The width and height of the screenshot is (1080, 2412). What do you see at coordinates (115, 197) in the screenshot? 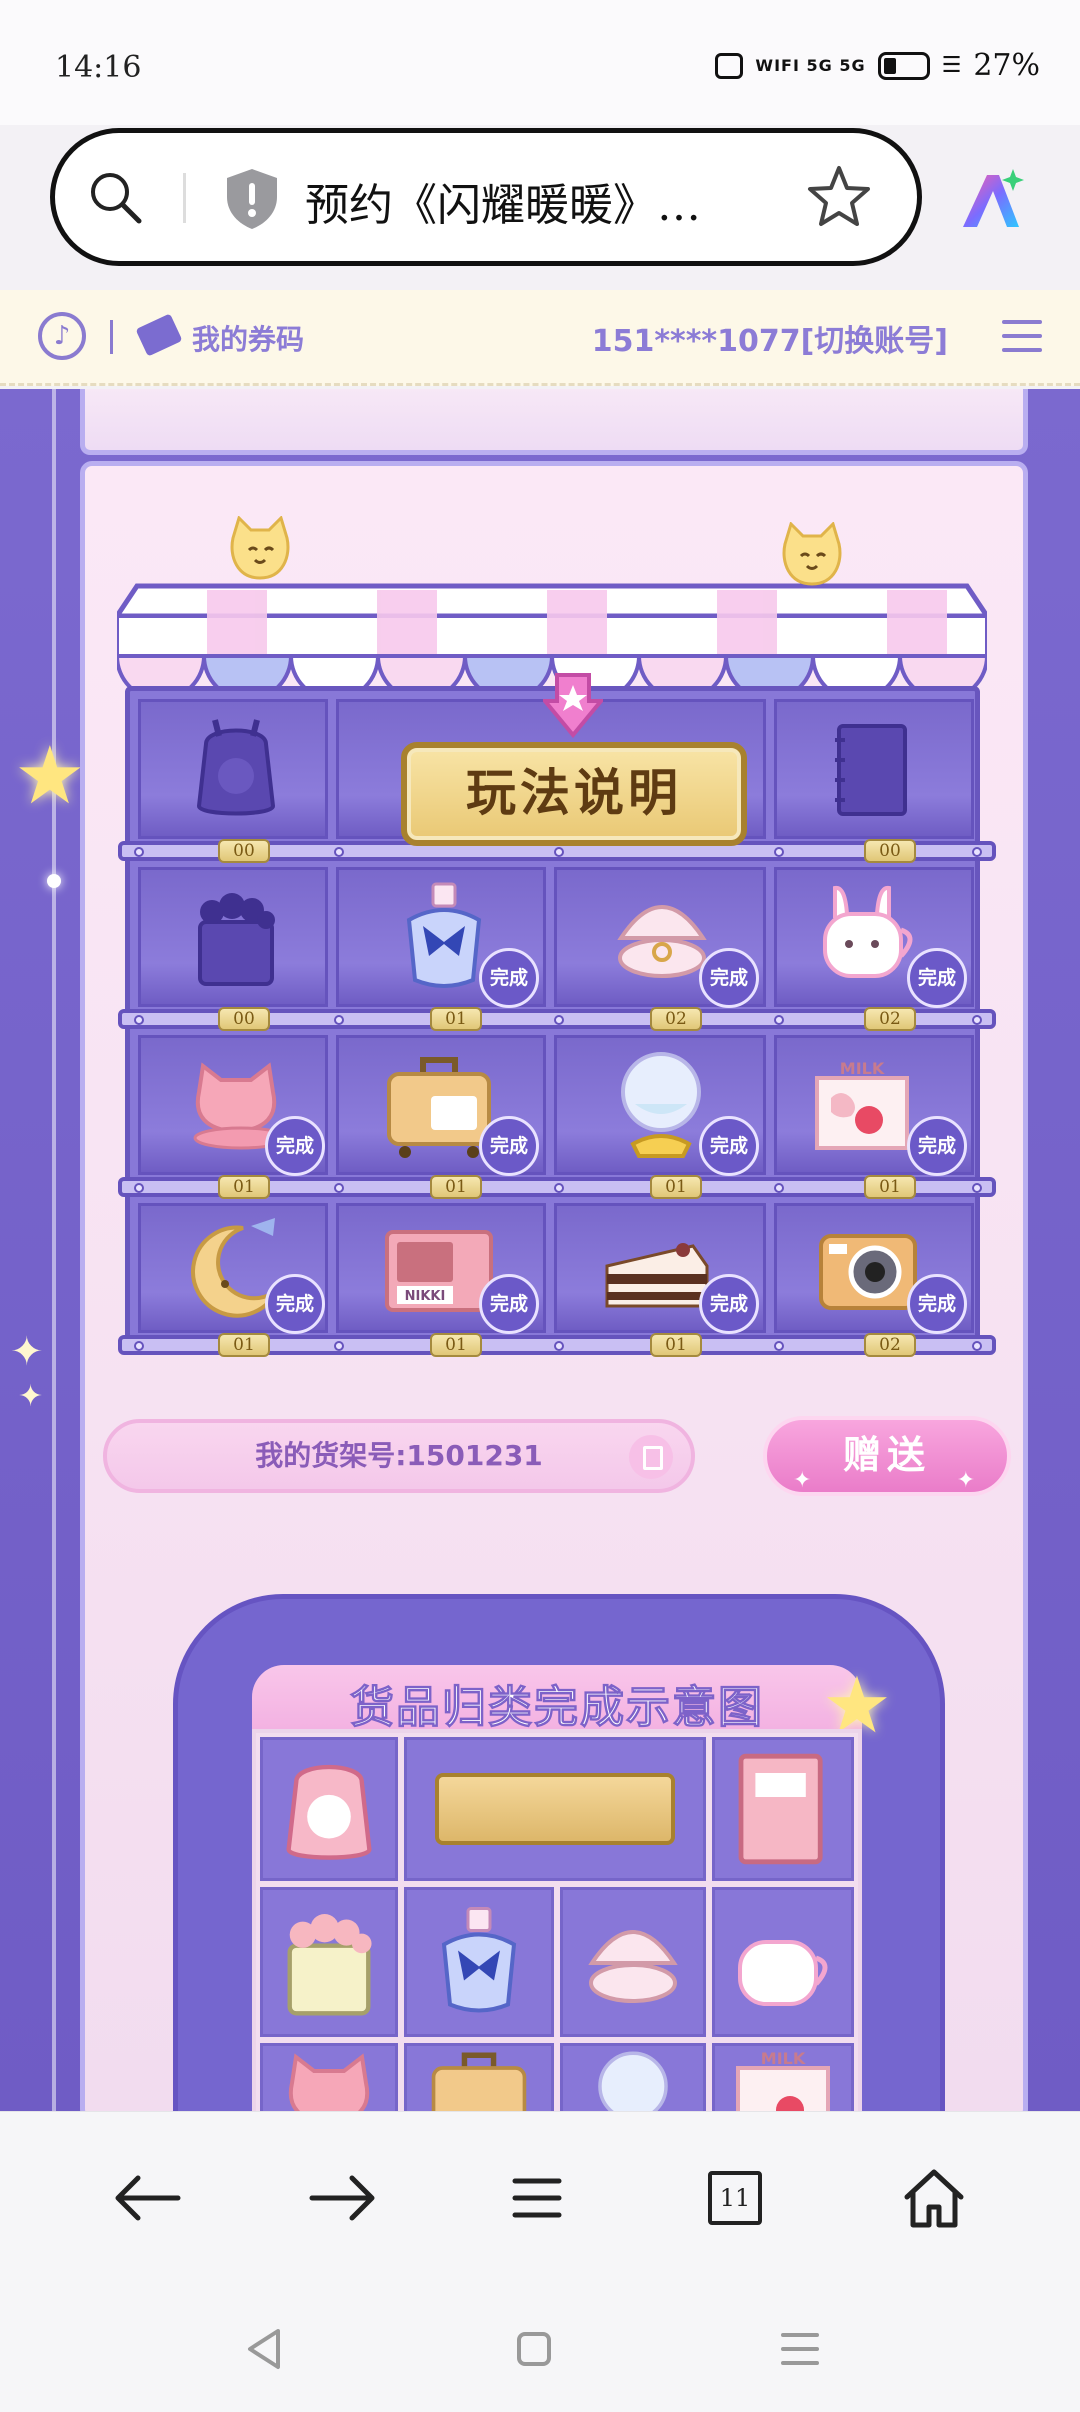
I see `search-icon` at bounding box center [115, 197].